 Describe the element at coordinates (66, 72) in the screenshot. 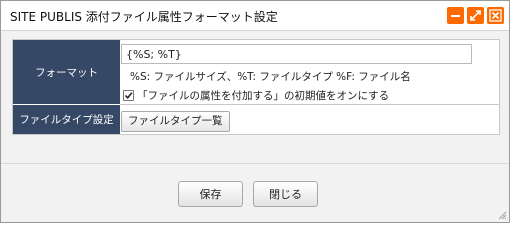

I see `format-label: フォーマット` at that location.